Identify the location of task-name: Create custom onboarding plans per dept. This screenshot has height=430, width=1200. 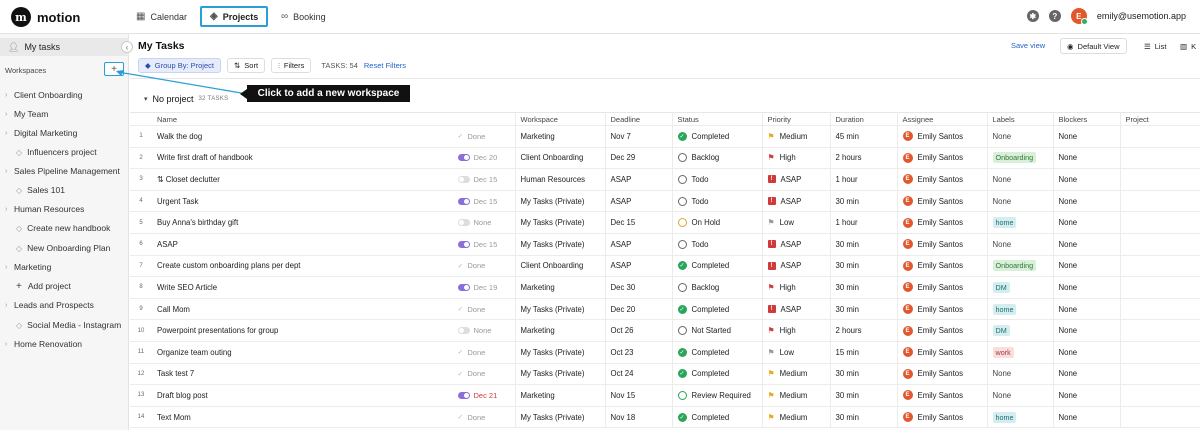
(228, 265).